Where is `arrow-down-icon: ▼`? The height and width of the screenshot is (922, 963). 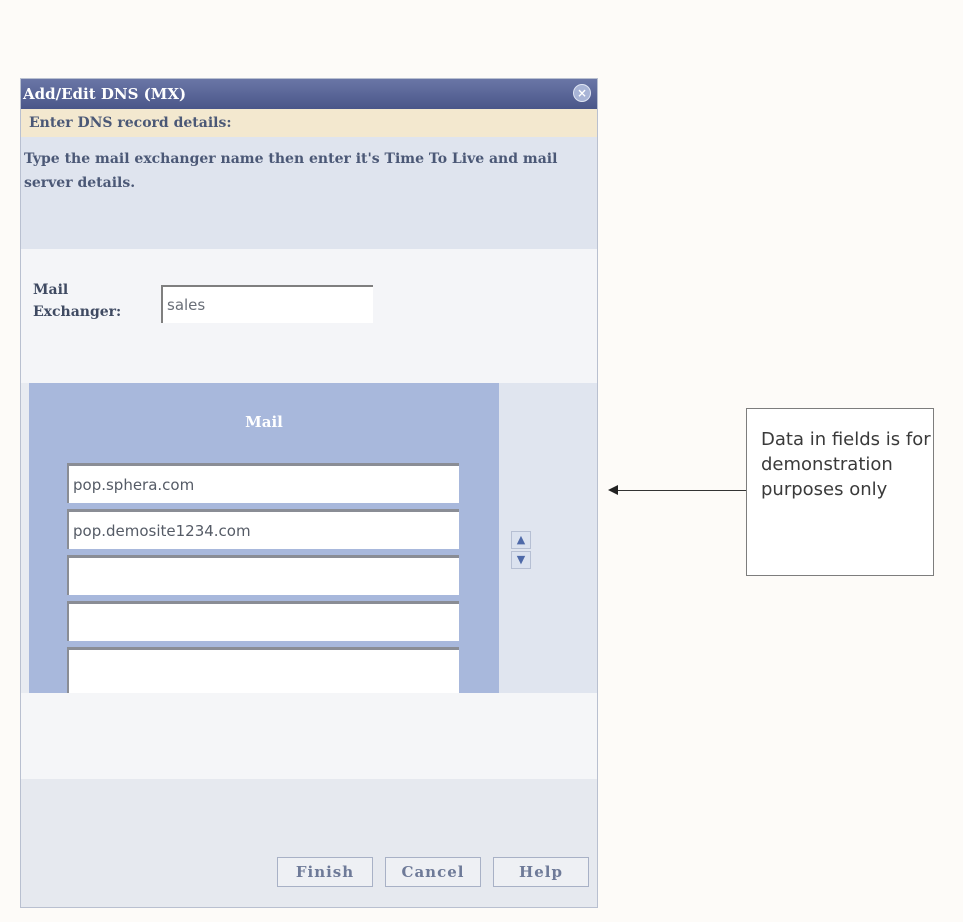 arrow-down-icon: ▼ is located at coordinates (521, 560).